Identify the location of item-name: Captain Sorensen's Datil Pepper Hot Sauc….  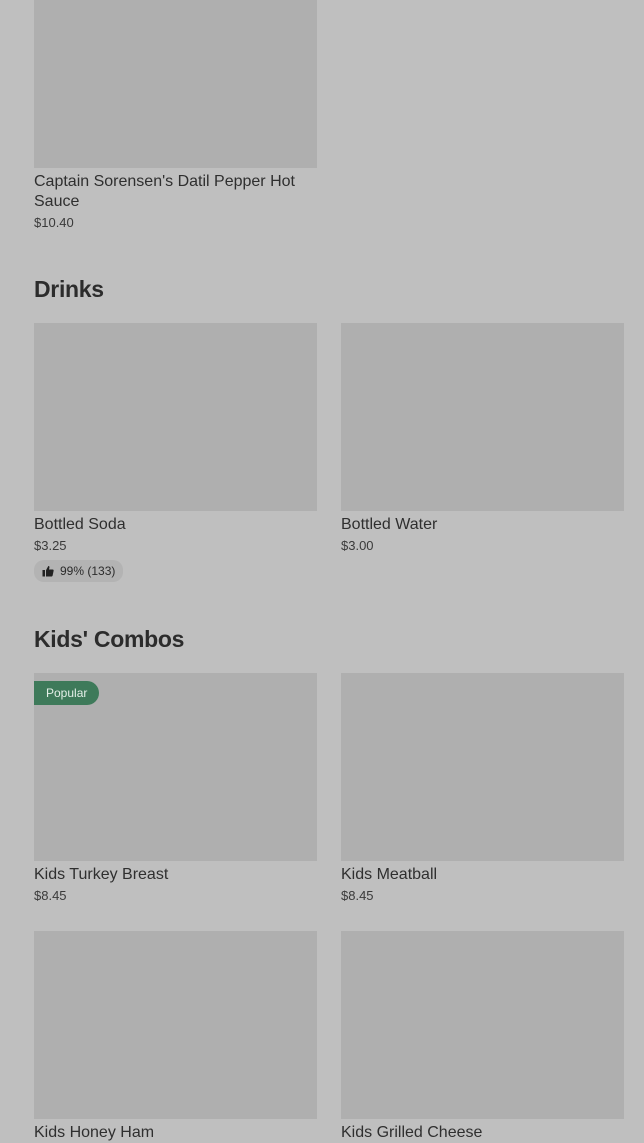
(164, 191).